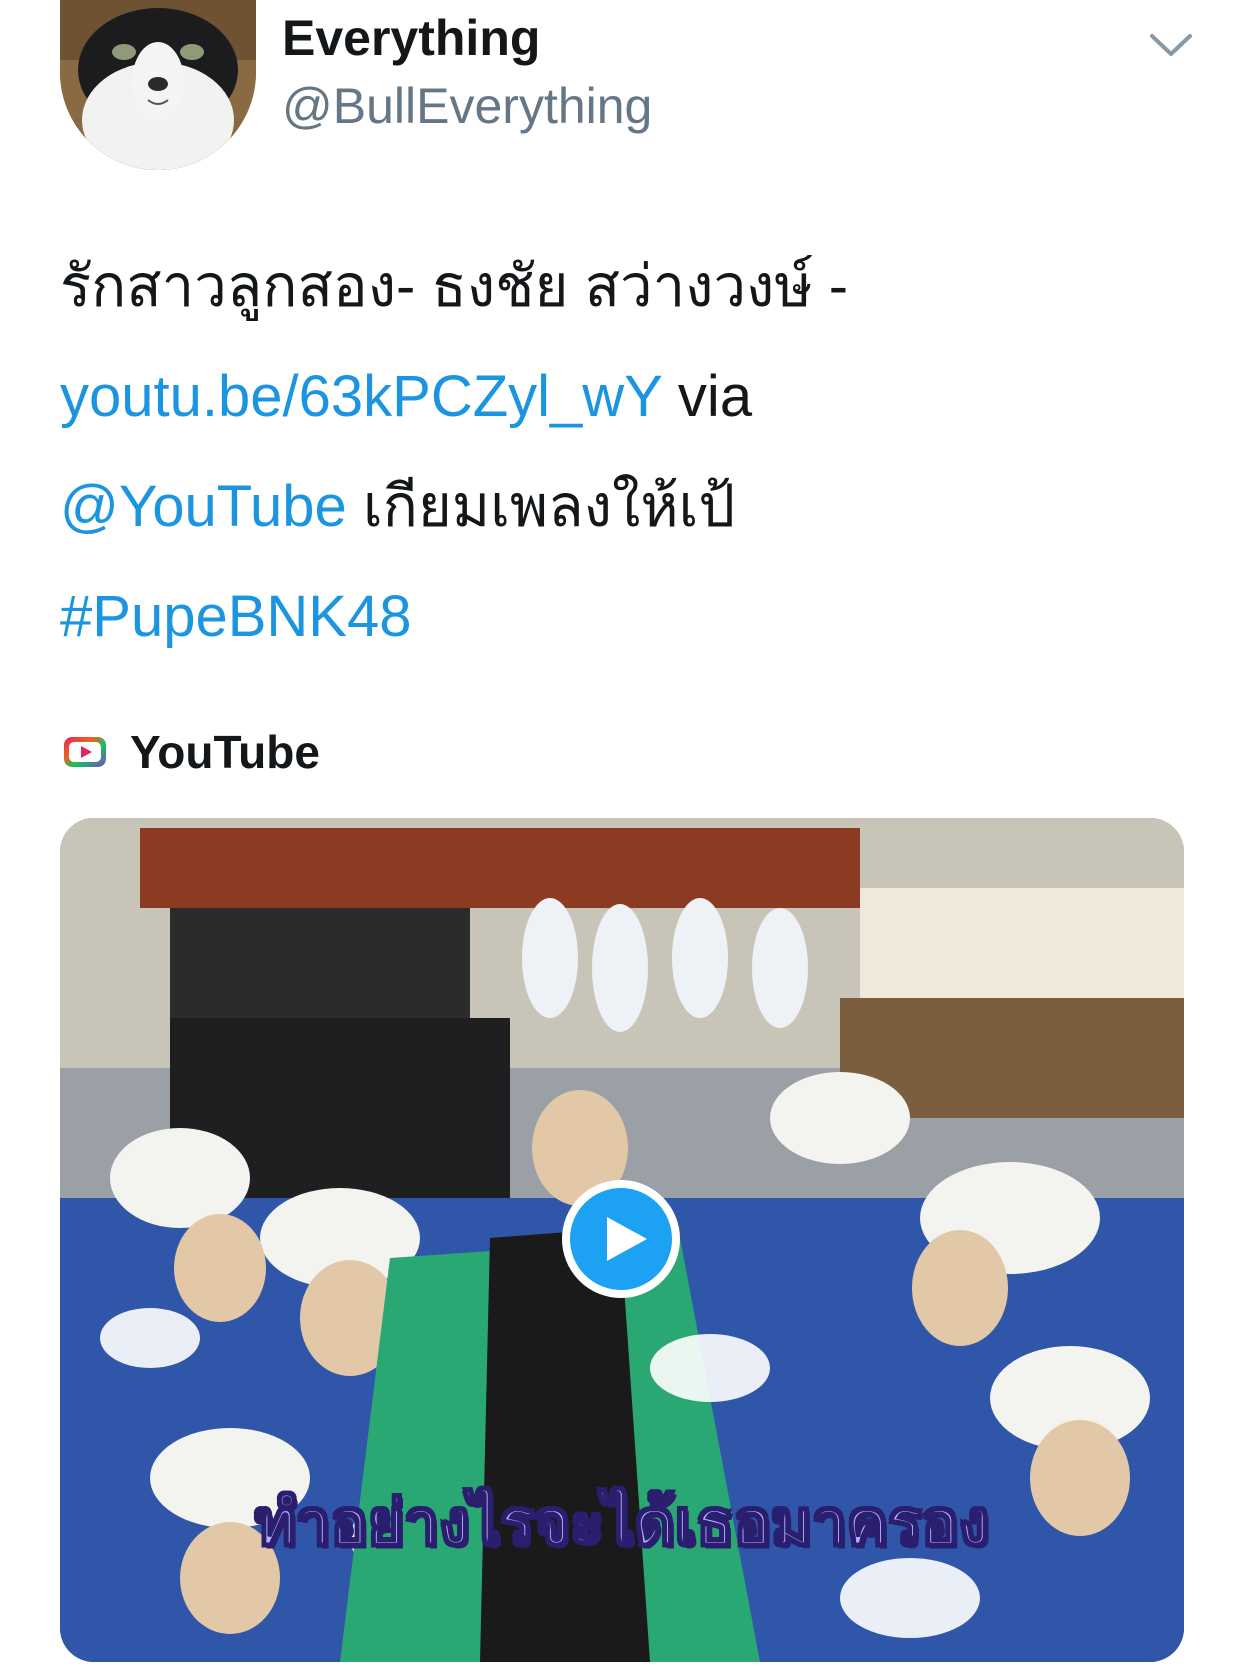 The image size is (1242, 1676). What do you see at coordinates (235, 616) in the screenshot?
I see `hashtag-link: #PupeBNK48` at bounding box center [235, 616].